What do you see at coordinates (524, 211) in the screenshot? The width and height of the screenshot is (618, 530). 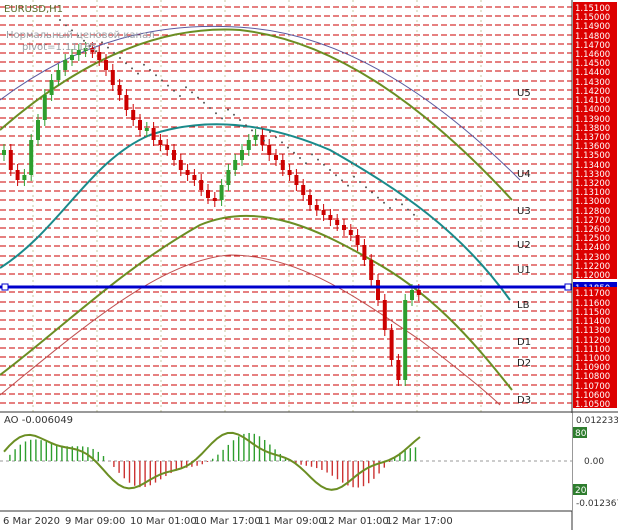 I see `level-label: U3` at bounding box center [524, 211].